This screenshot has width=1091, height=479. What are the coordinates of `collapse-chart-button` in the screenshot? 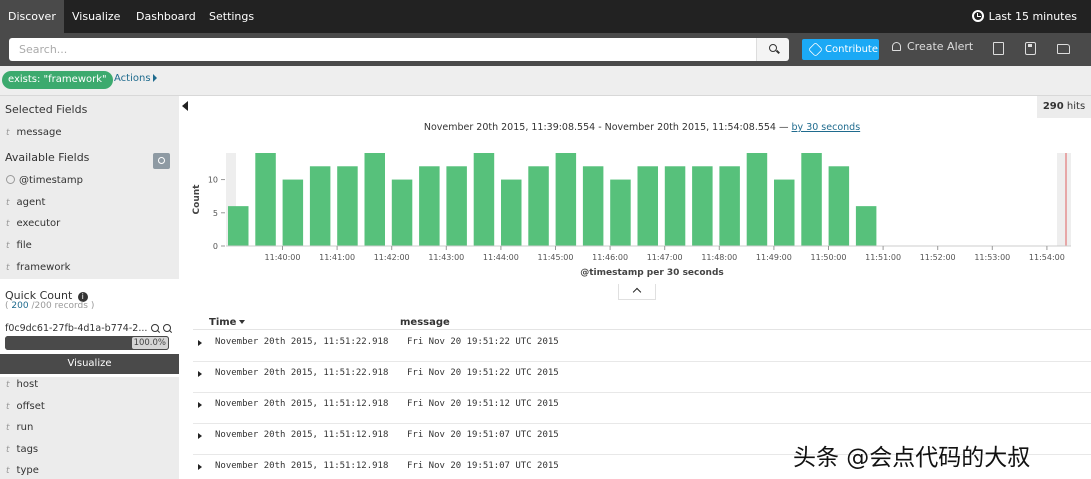 It's located at (637, 292).